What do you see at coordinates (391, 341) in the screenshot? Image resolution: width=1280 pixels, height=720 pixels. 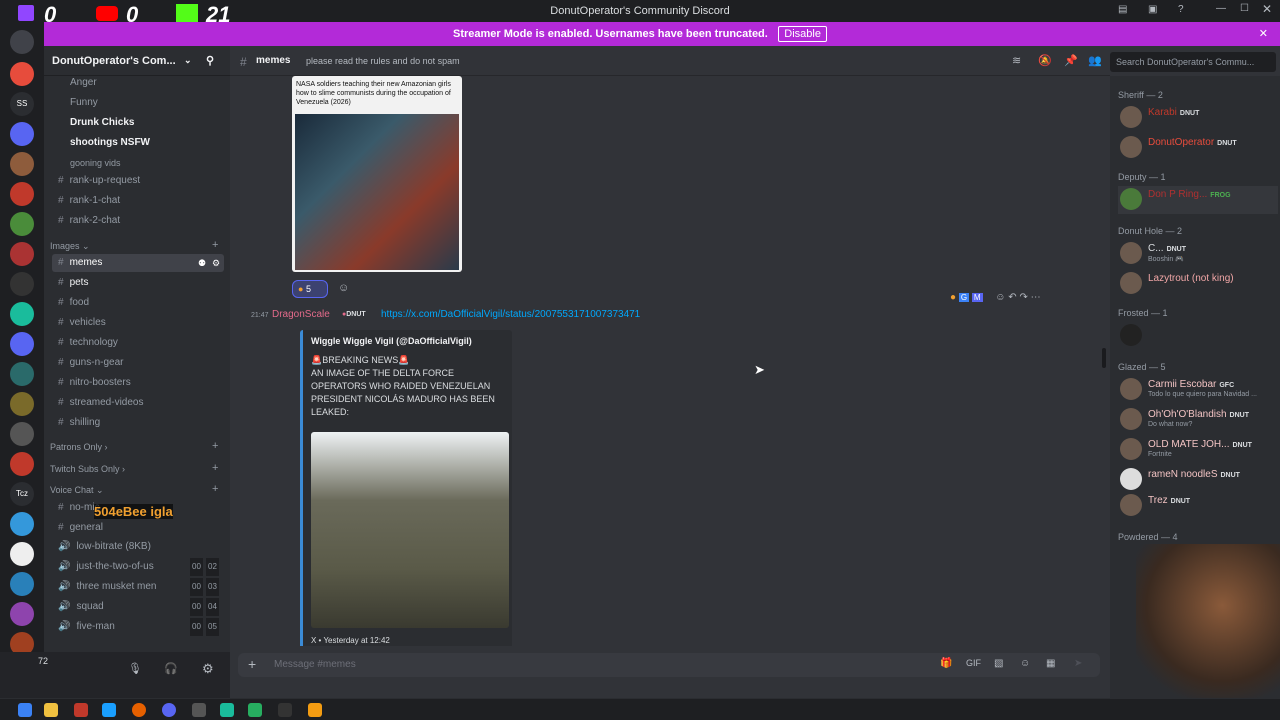 I see `embed-author: Wiggle Wiggle Vigil (@DaOfficialVigil)` at bounding box center [391, 341].